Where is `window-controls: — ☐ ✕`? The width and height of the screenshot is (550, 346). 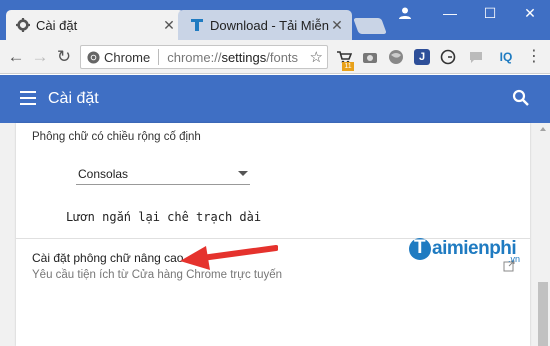 window-controls: — ☐ ✕ is located at coordinates (490, 13).